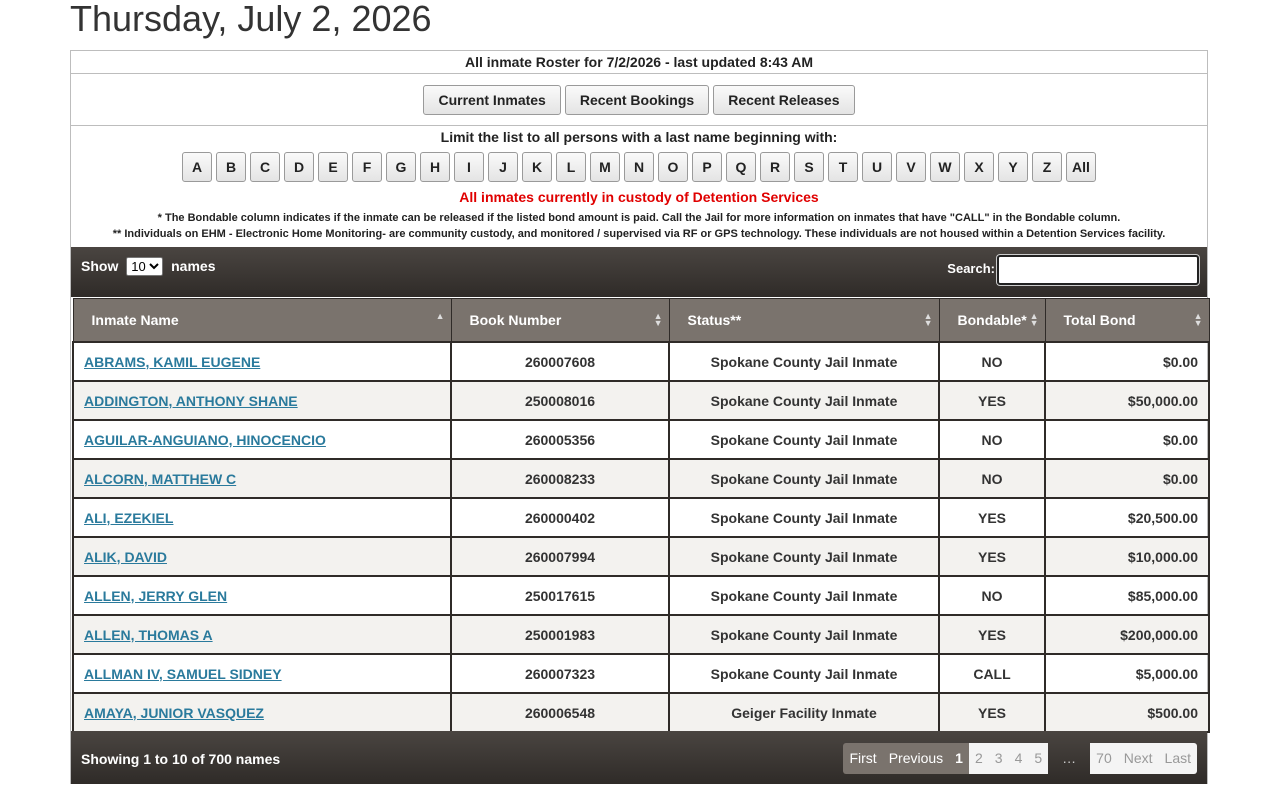 The image size is (1280, 800). What do you see at coordinates (262, 634) in the screenshot?
I see `inmate-name-cell: ALLEN, THOMAS A` at bounding box center [262, 634].